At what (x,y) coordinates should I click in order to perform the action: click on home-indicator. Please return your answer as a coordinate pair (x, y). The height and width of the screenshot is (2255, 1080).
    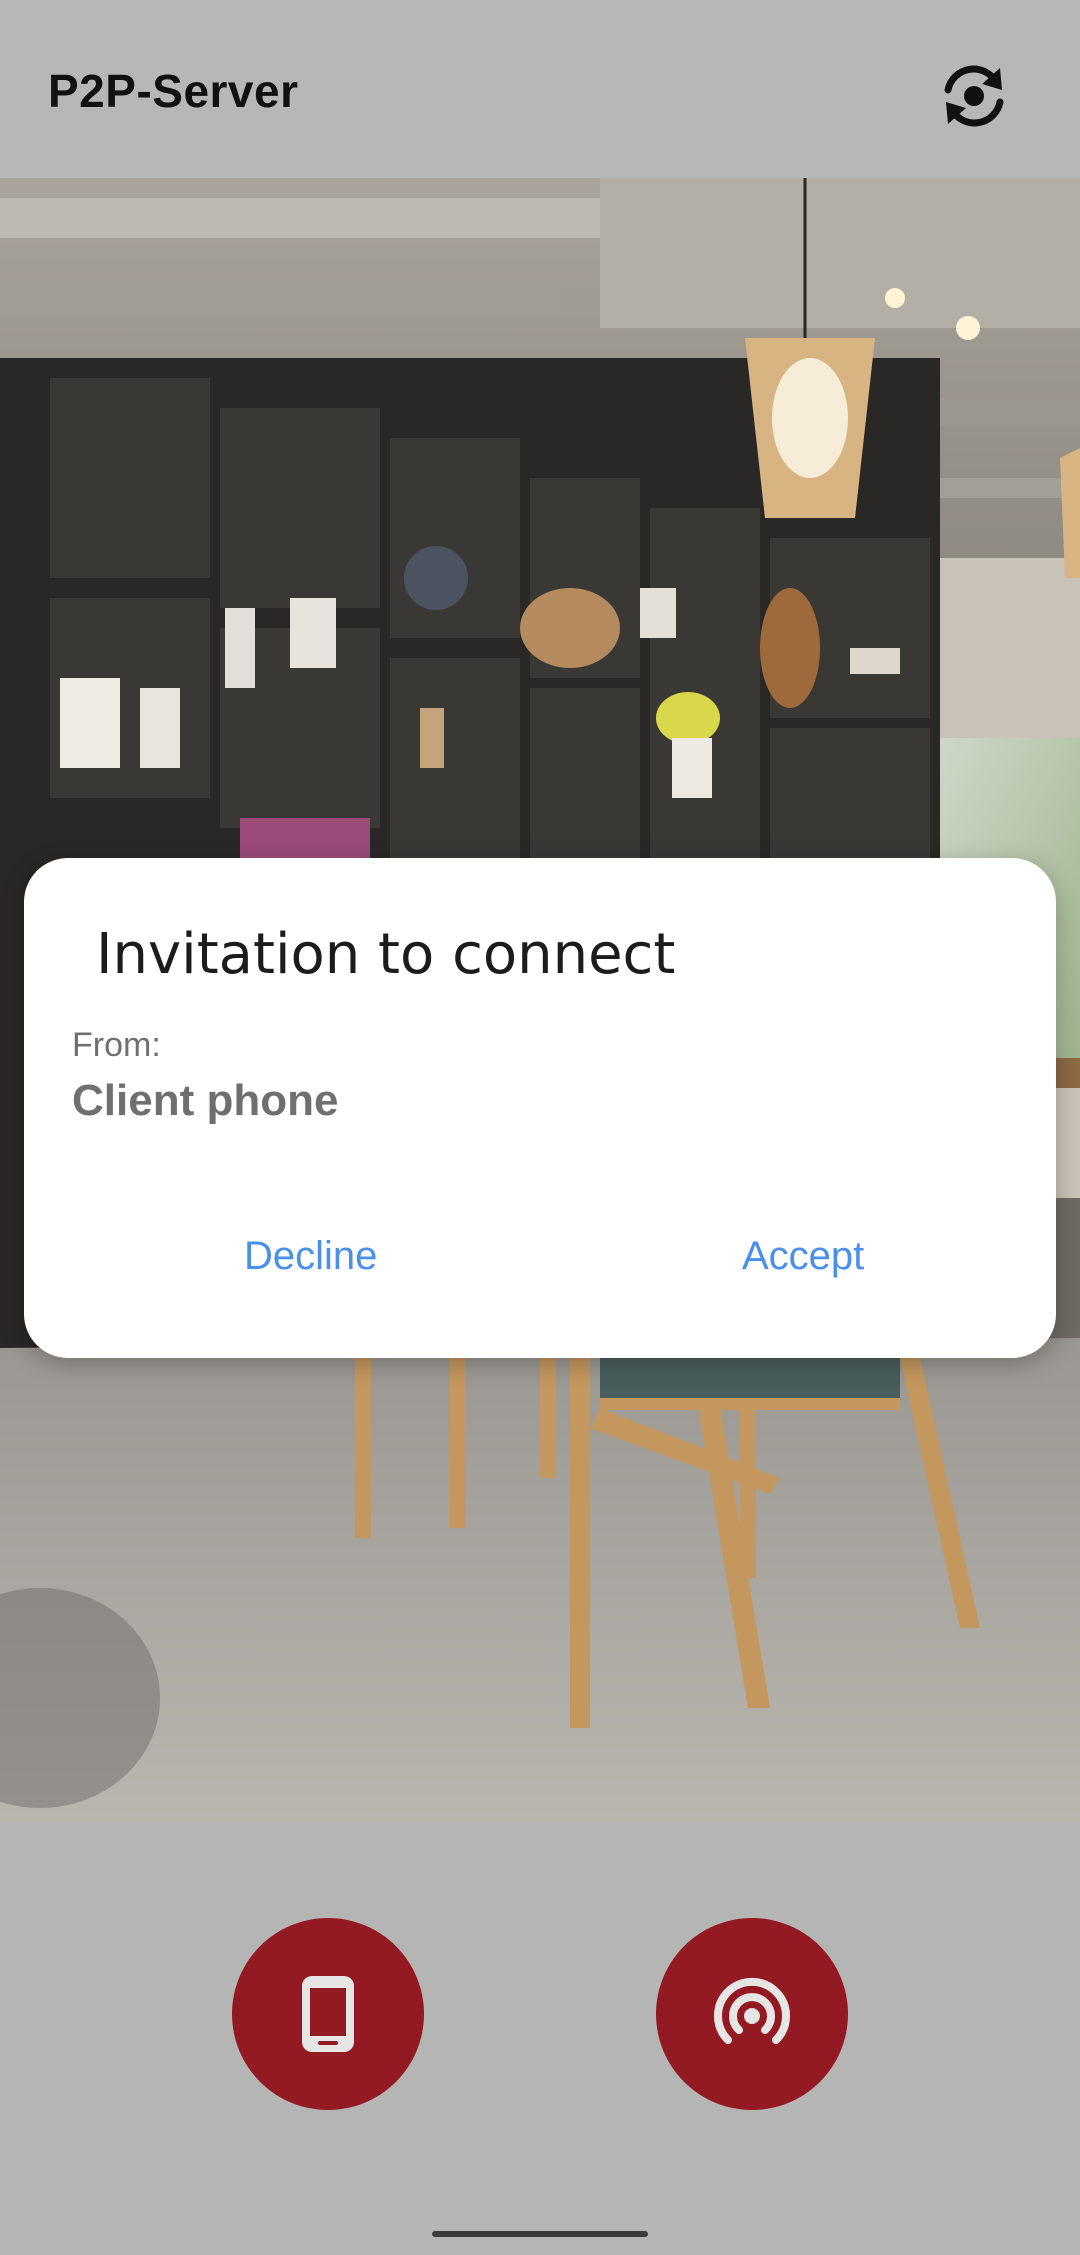
    Looking at the image, I should click on (540, 2234).